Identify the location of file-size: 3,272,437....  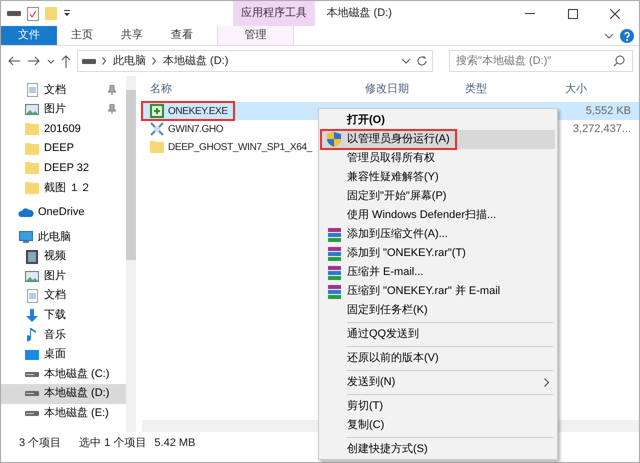
(602, 129).